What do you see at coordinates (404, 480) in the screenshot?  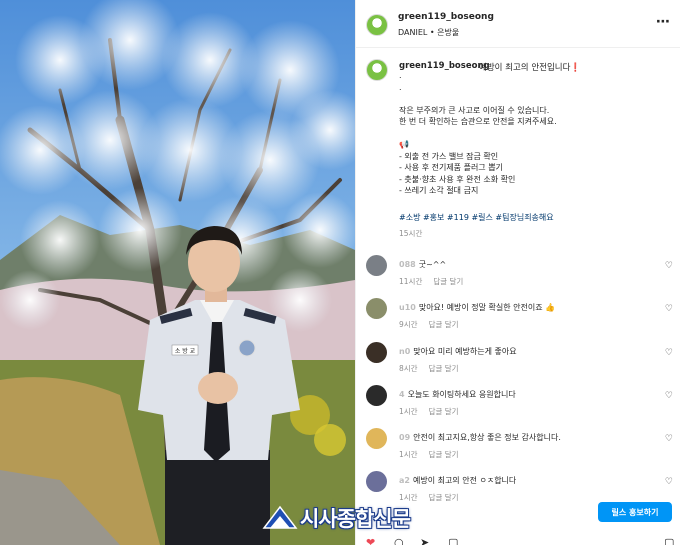 I see `comment-username: a2` at bounding box center [404, 480].